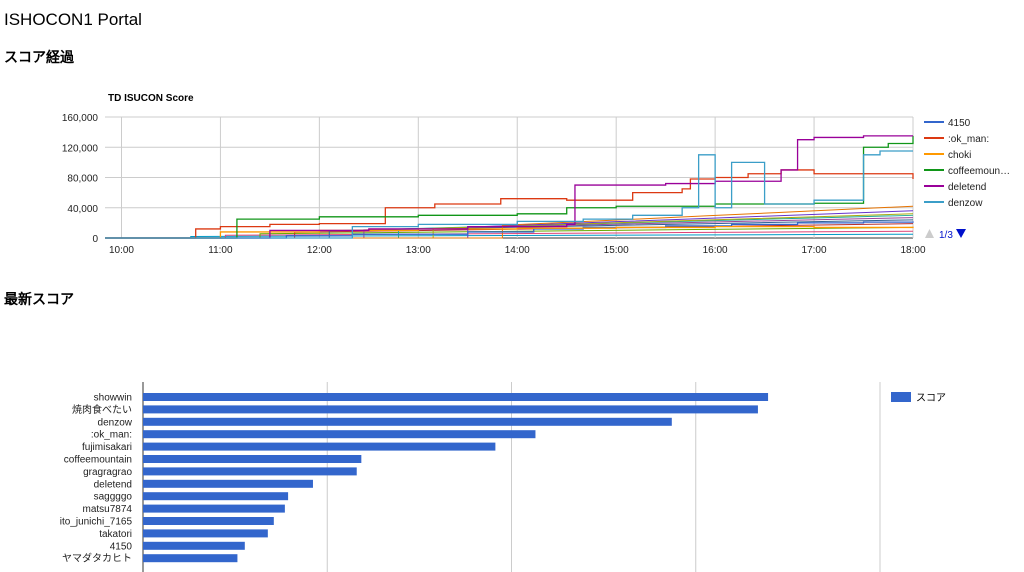 Image resolution: width=1024 pixels, height=572 pixels. I want to click on bar-category-label: fujimisakari, so click(107, 447).